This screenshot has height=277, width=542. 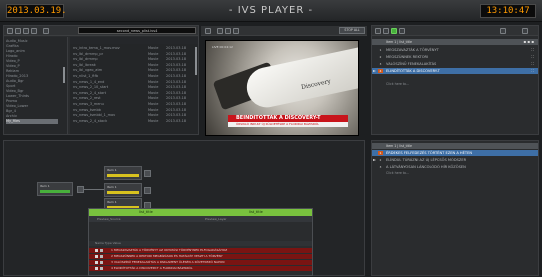 What do you see at coordinates (134, 110) in the screenshot?
I see `file-row: nv_news_tsmbb Movie 2013.03.18` at bounding box center [134, 110].